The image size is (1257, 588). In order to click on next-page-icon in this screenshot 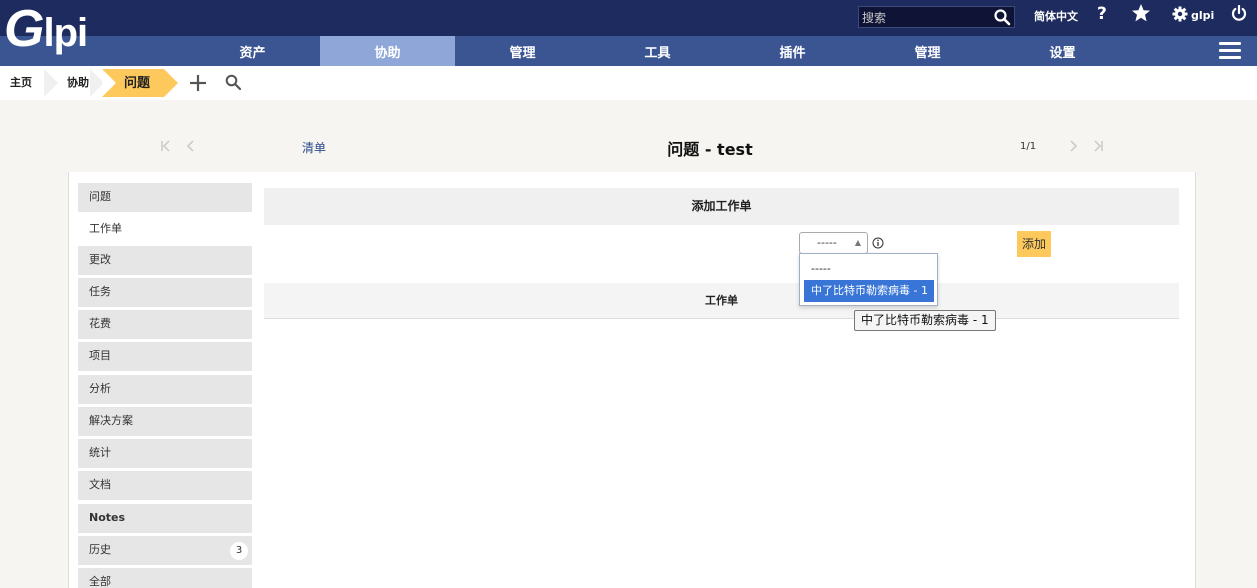, I will do `click(1073, 146)`.